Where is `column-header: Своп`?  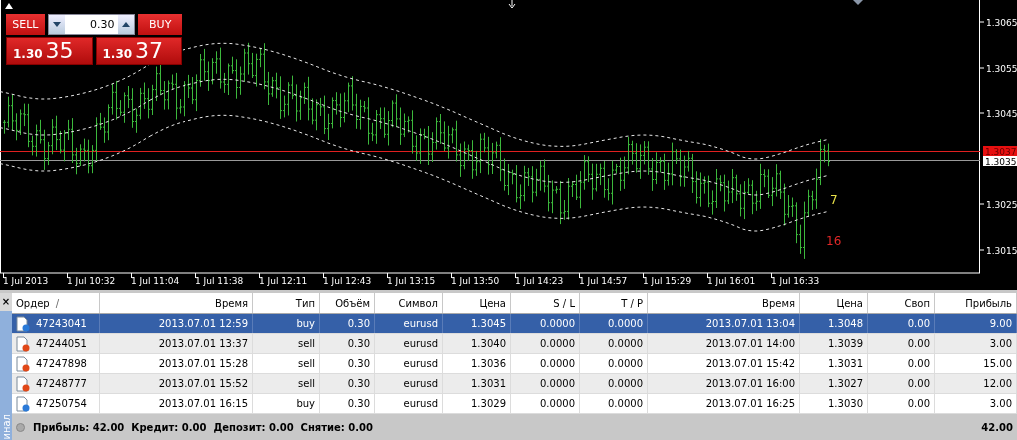 column-header: Своп is located at coordinates (901, 303).